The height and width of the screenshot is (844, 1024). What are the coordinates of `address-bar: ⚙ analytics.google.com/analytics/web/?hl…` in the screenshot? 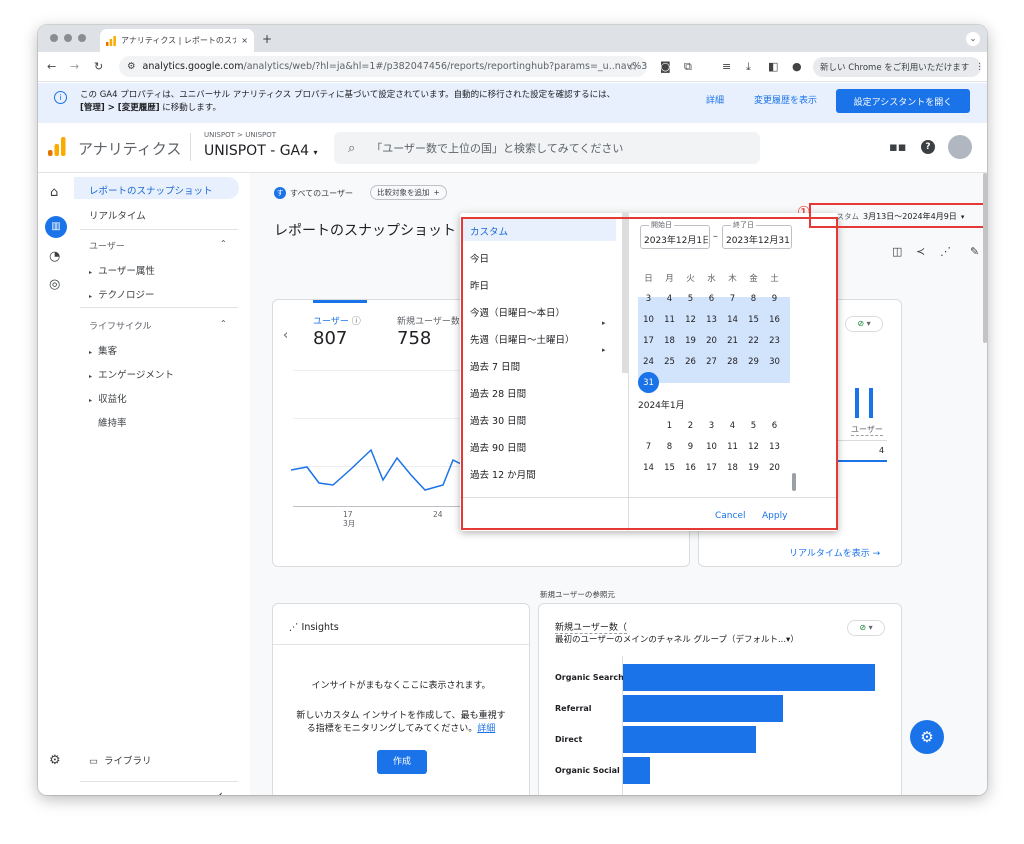 It's located at (383, 66).